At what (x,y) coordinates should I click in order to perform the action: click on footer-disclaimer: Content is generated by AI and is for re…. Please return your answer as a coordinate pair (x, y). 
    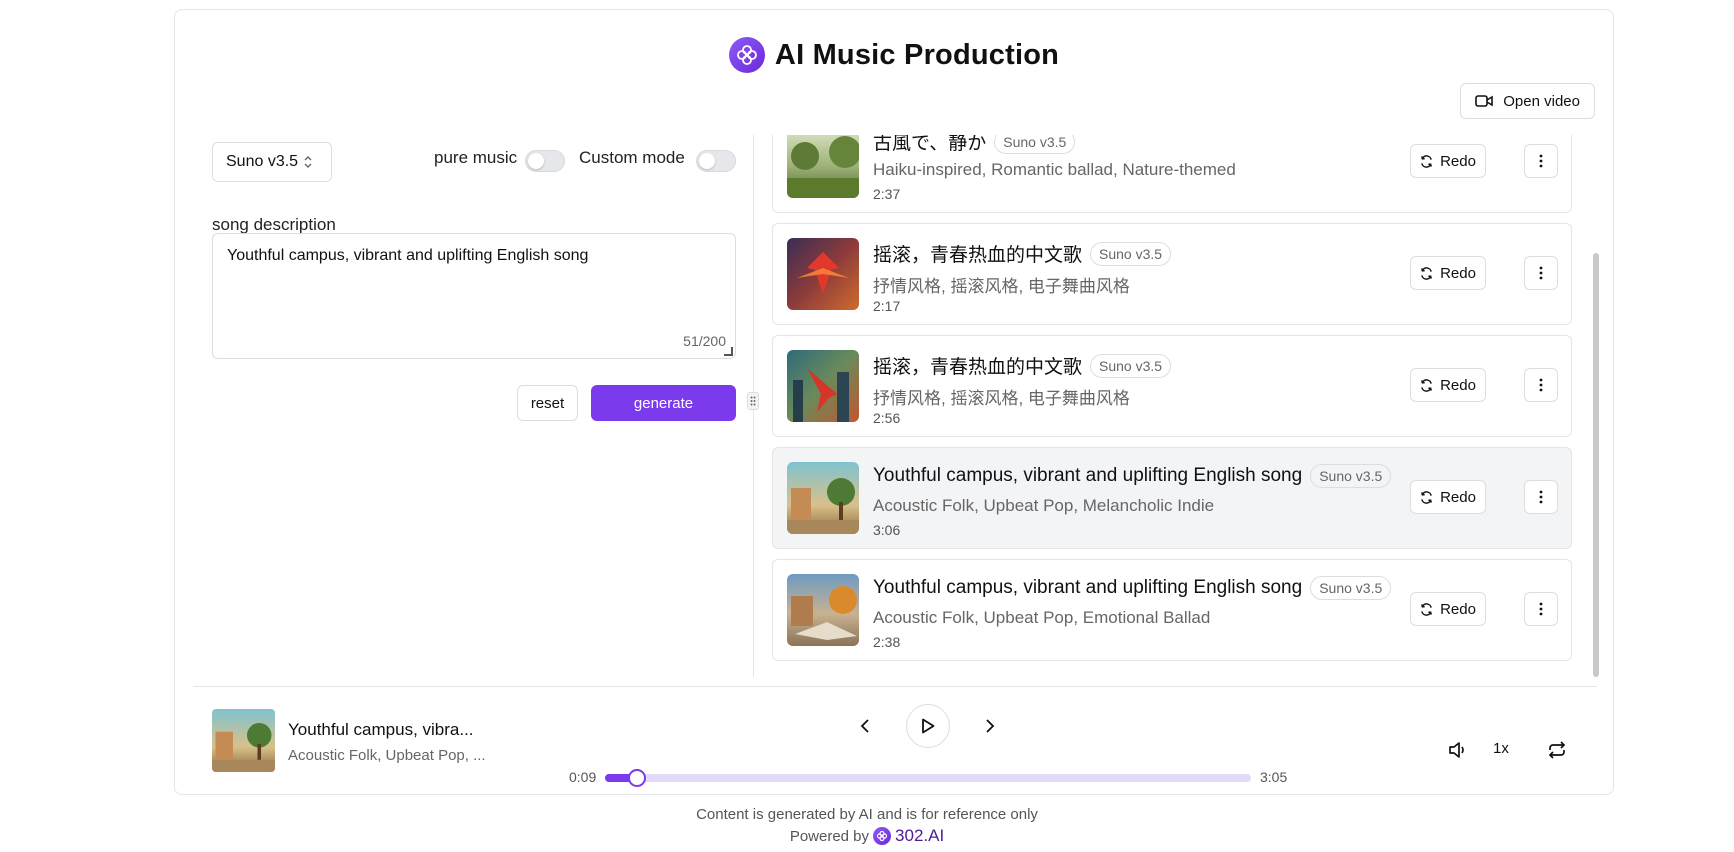
    Looking at the image, I should click on (867, 814).